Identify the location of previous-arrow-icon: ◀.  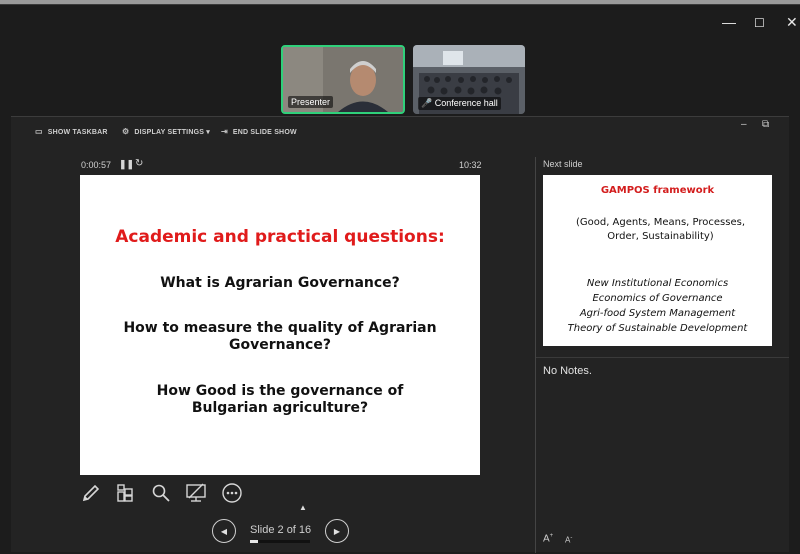
(224, 531).